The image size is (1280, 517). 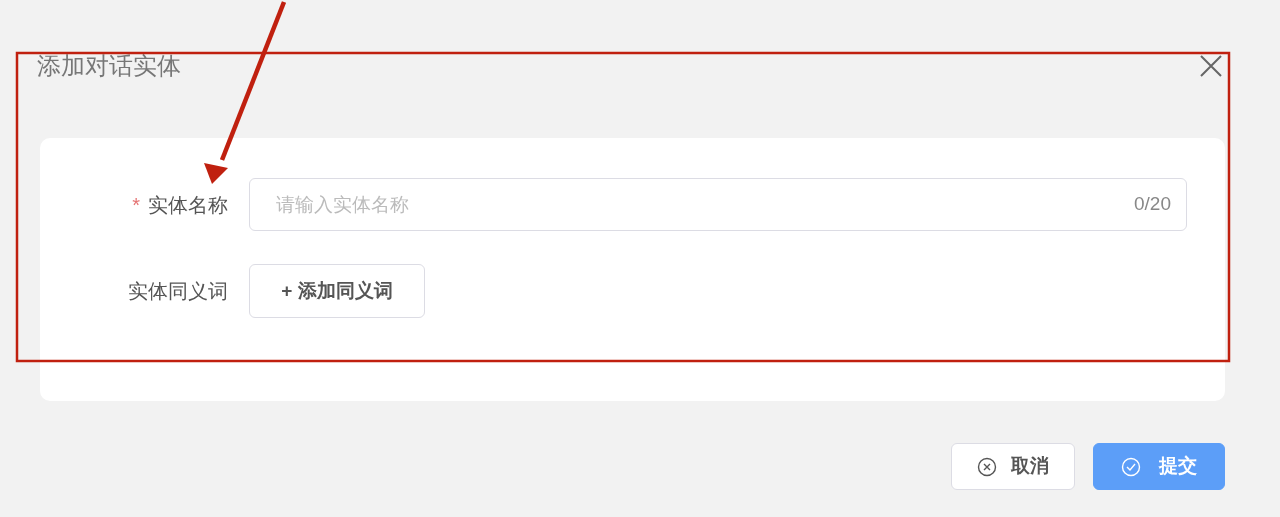 I want to click on field-label: 实体同义词, so click(x=178, y=291).